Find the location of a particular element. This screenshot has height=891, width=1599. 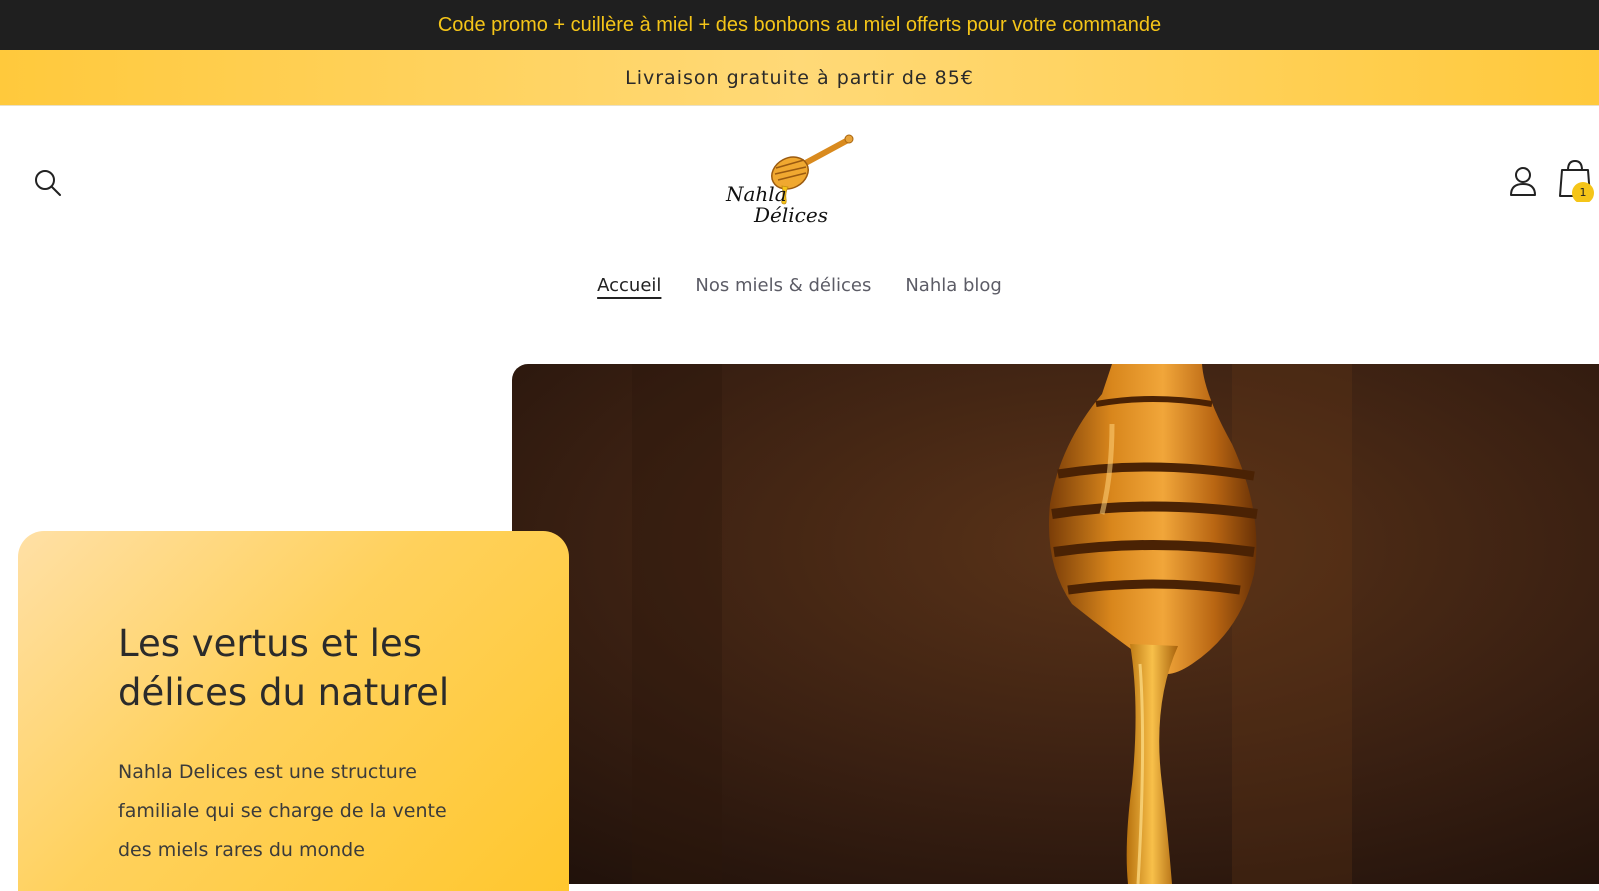

logo-text-line1: Nahla is located at coordinates (756, 194).